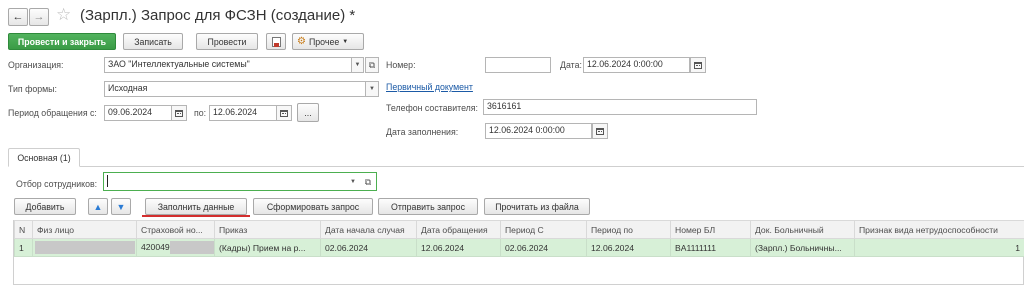  I want to click on forward-button: →, so click(39, 17).